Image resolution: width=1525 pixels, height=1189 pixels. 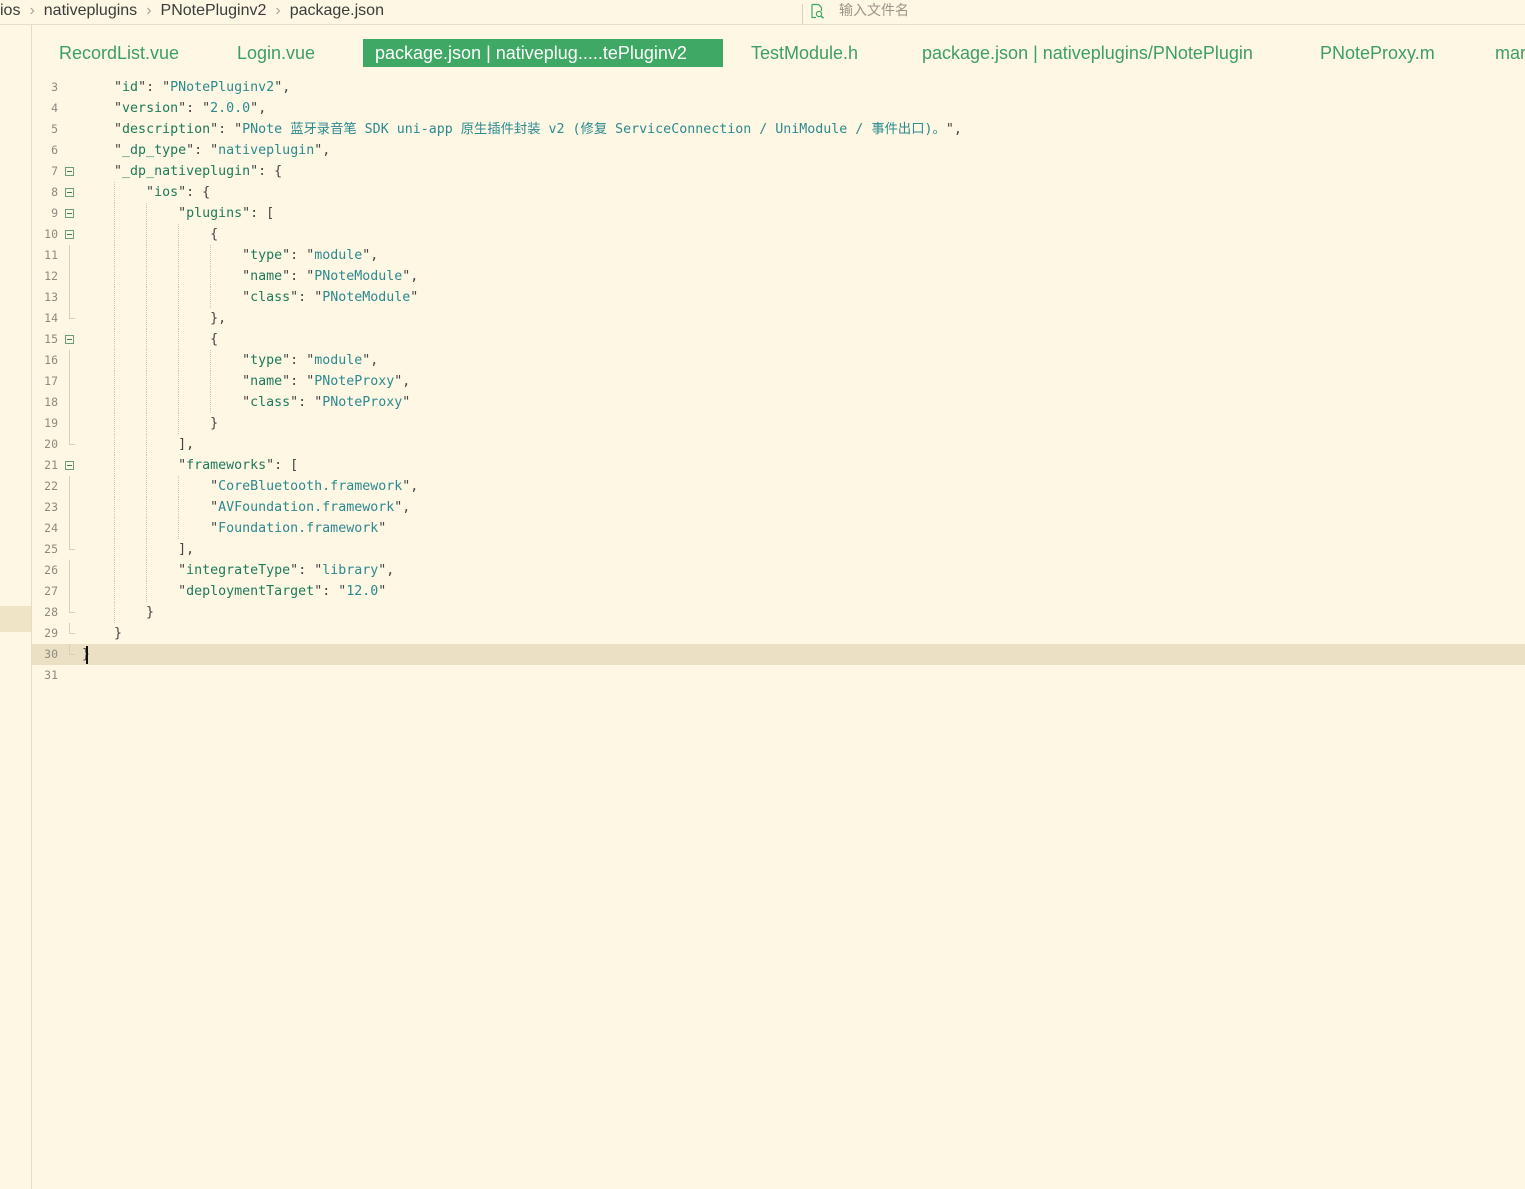 What do you see at coordinates (51, 402) in the screenshot?
I see `line-number: 18` at bounding box center [51, 402].